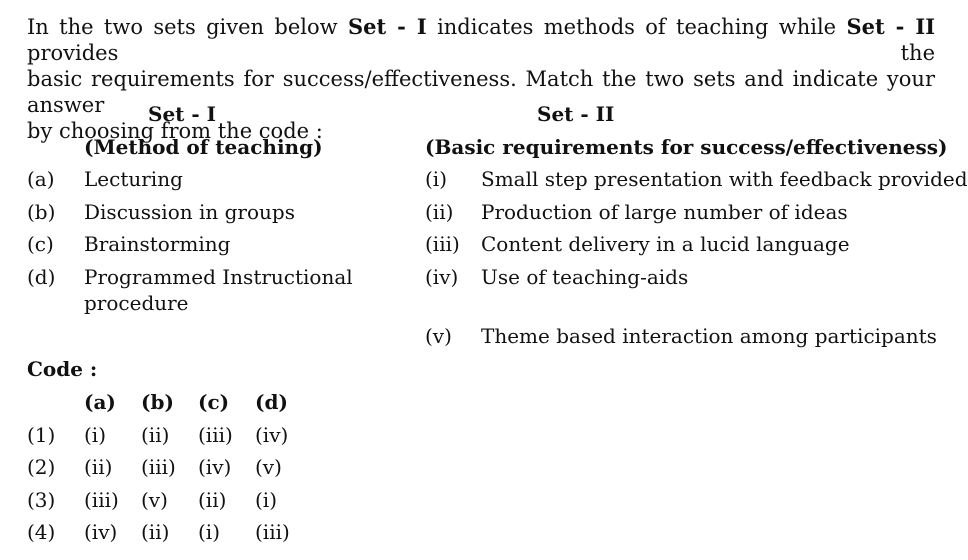 The image size is (968, 560). I want to click on set-ii-label-ii: (ii), so click(439, 212).